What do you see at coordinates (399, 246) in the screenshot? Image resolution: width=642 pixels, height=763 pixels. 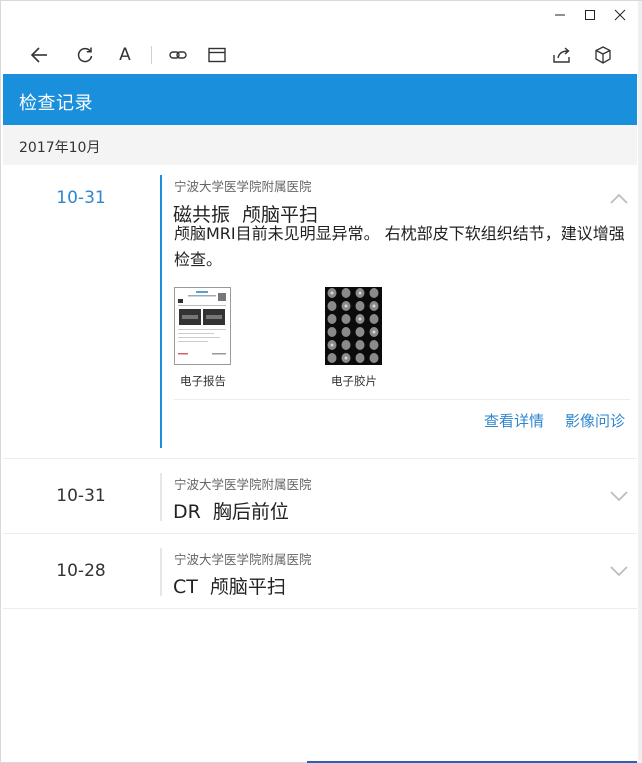 I see `record-description: 颅脑MRI目前未见明显异常。 右枕部皮下软组织结节，建议增强检查。` at bounding box center [399, 246].